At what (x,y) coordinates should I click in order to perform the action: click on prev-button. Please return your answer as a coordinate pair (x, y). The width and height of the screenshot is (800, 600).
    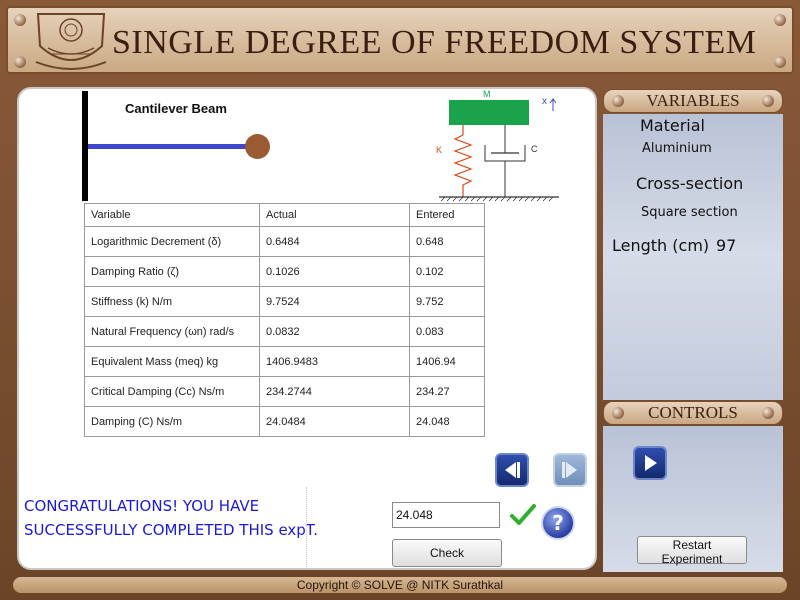
    Looking at the image, I should click on (512, 470).